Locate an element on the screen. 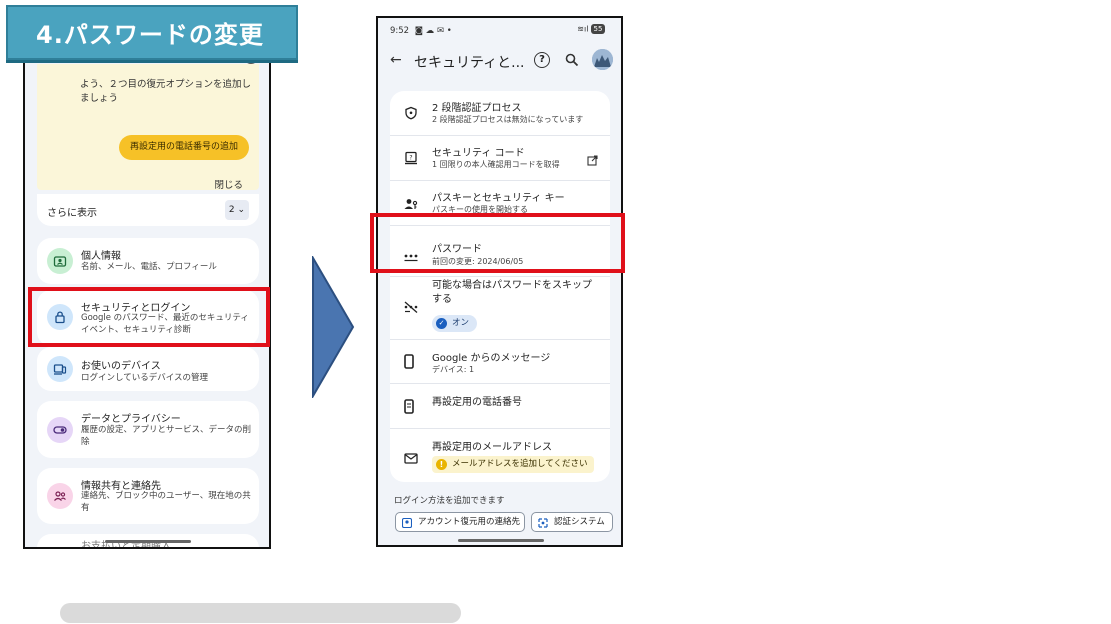  card-body-text: よう、２つ目の復元オプションを追加しましょう is located at coordinates (166, 91).